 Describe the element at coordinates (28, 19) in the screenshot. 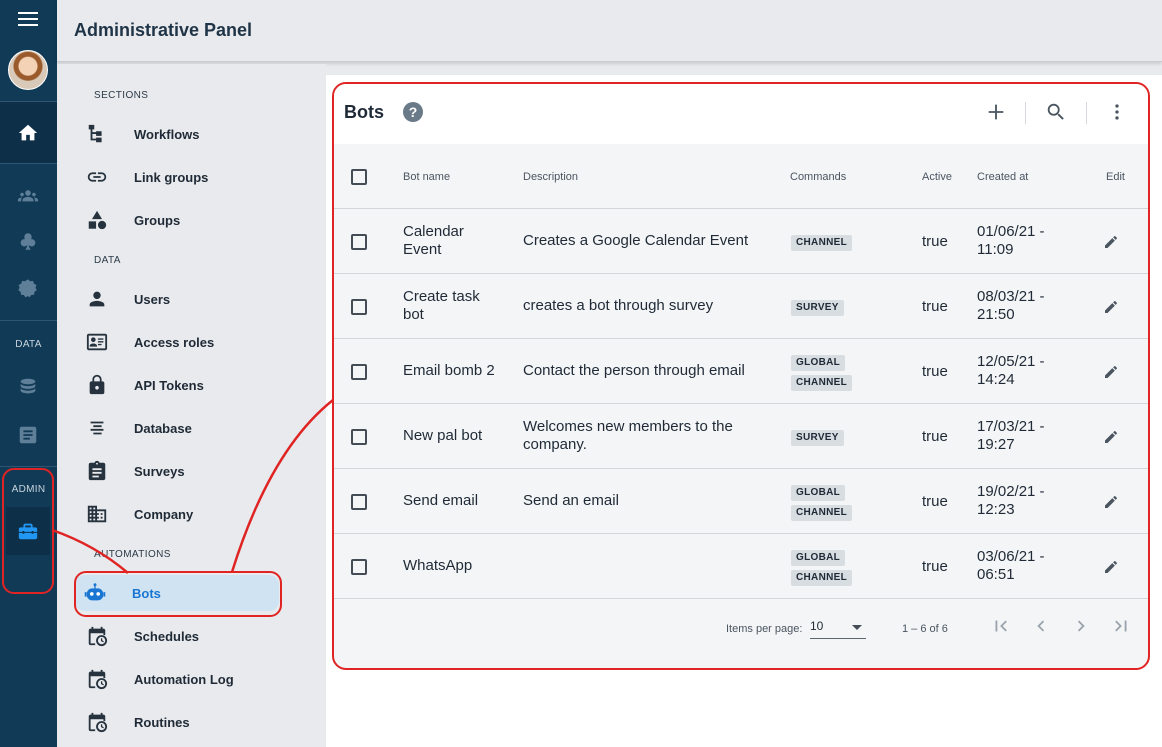

I see `menu-icon` at that location.